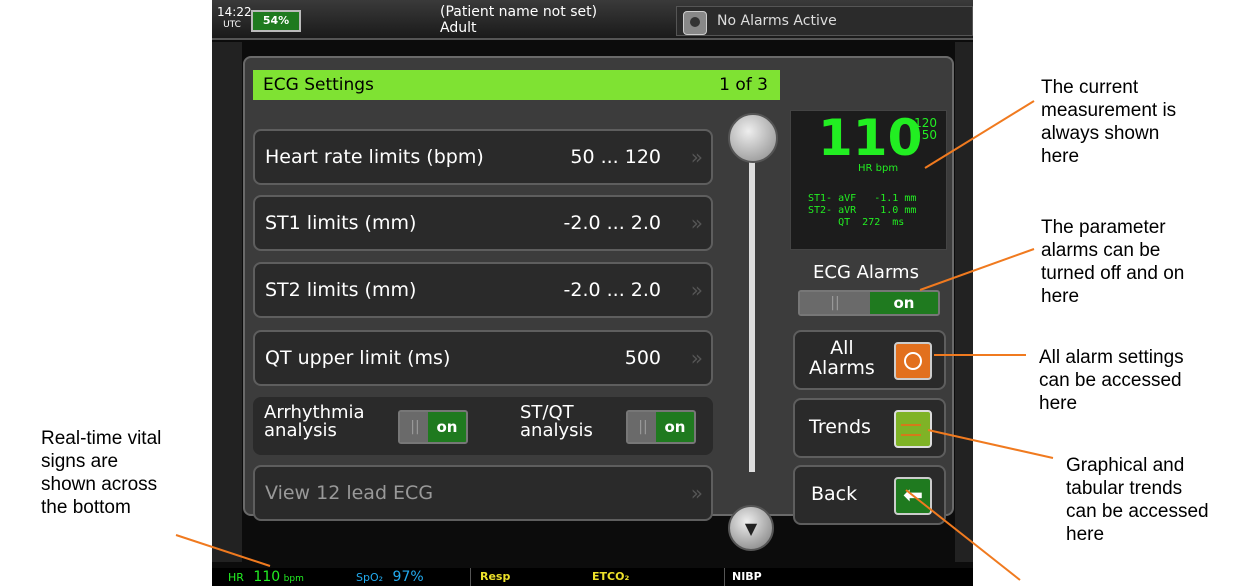 The height and width of the screenshot is (588, 1243). Describe the element at coordinates (370, 577) in the screenshot. I see `spo2-vital-label: SpO₂` at that location.